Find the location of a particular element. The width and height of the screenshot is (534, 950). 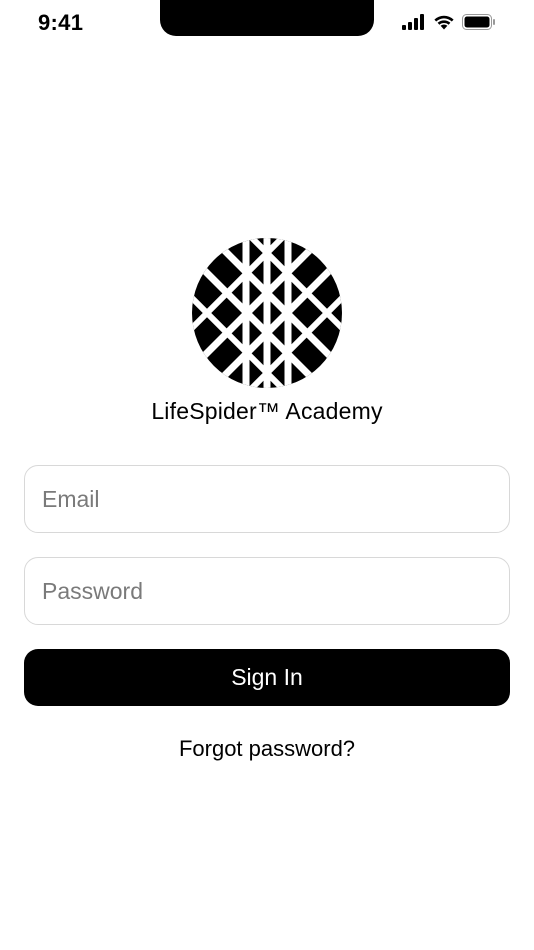

battery-icon is located at coordinates (479, 22).